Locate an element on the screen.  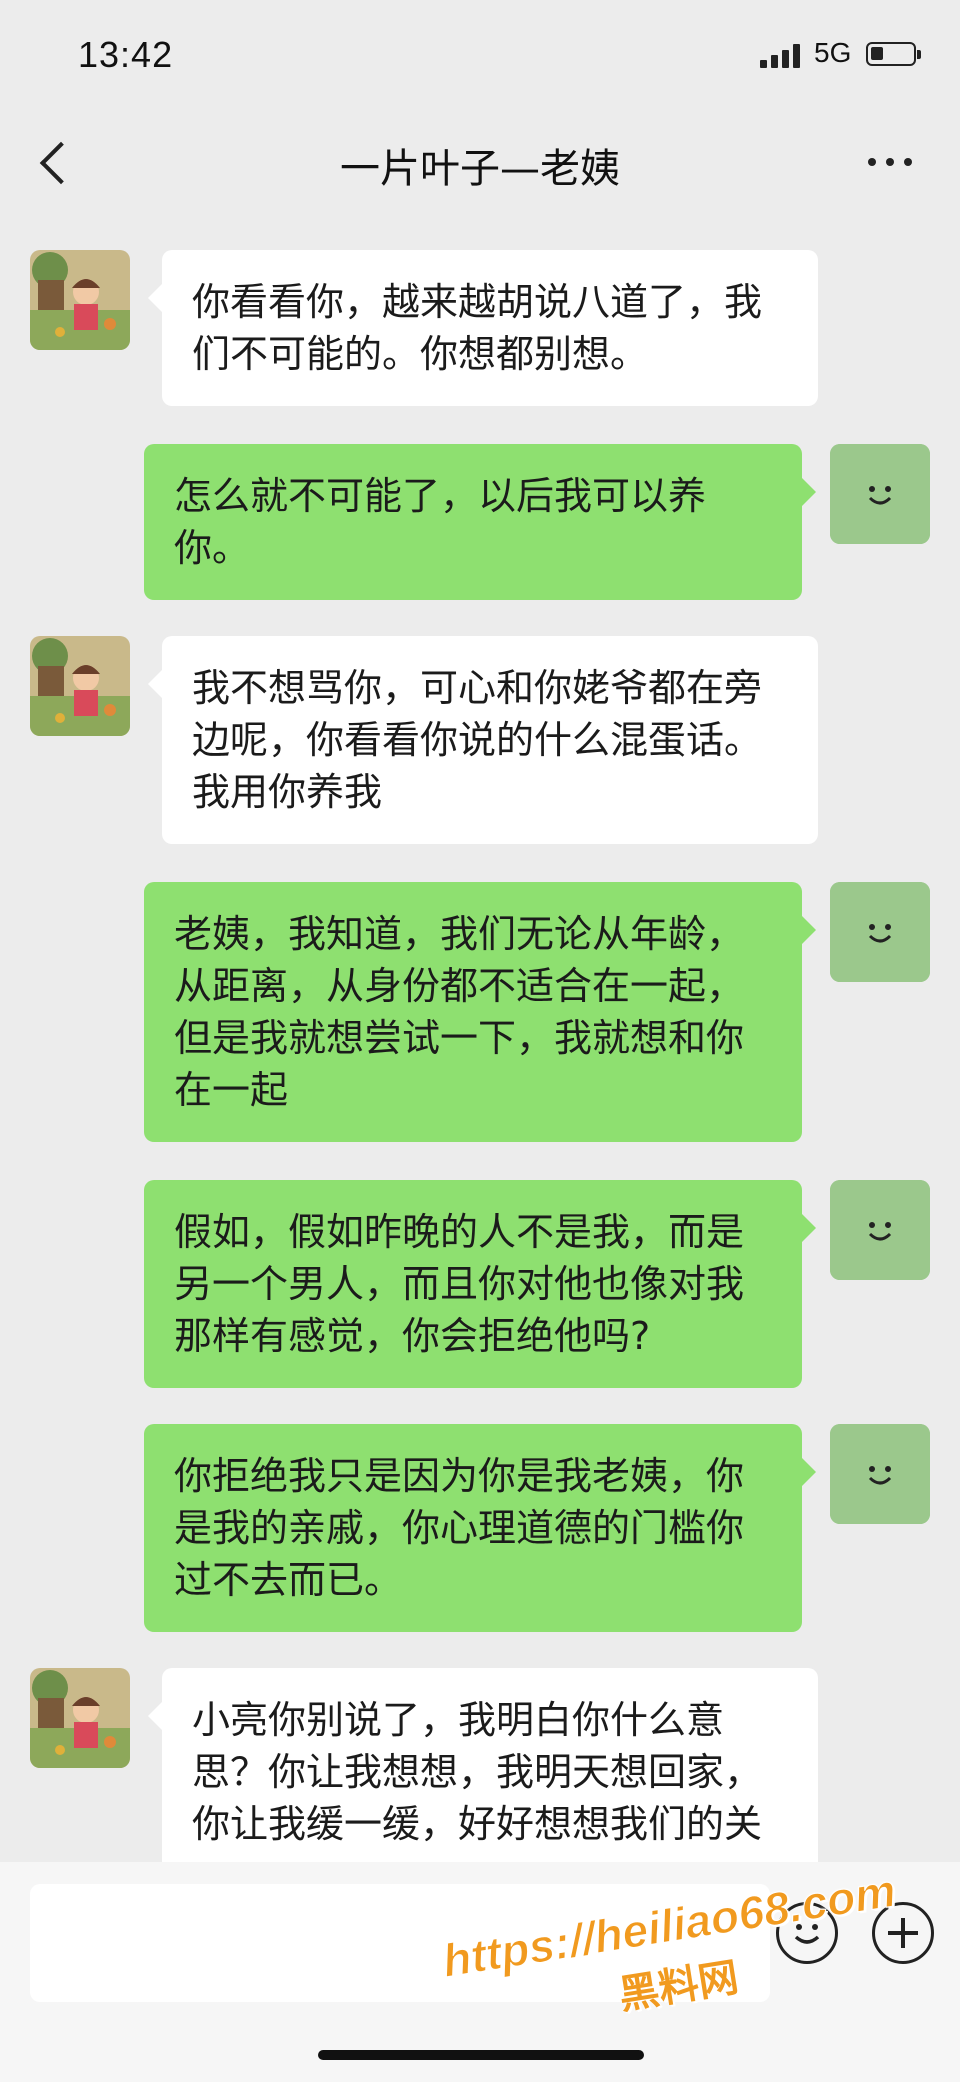
message-bubble-outgoing: 你拒绝我只是因为你是我老姨，你 是我的亲戚，你心理道德的门槛你 过不去而已。 is located at coordinates (480, 1528).